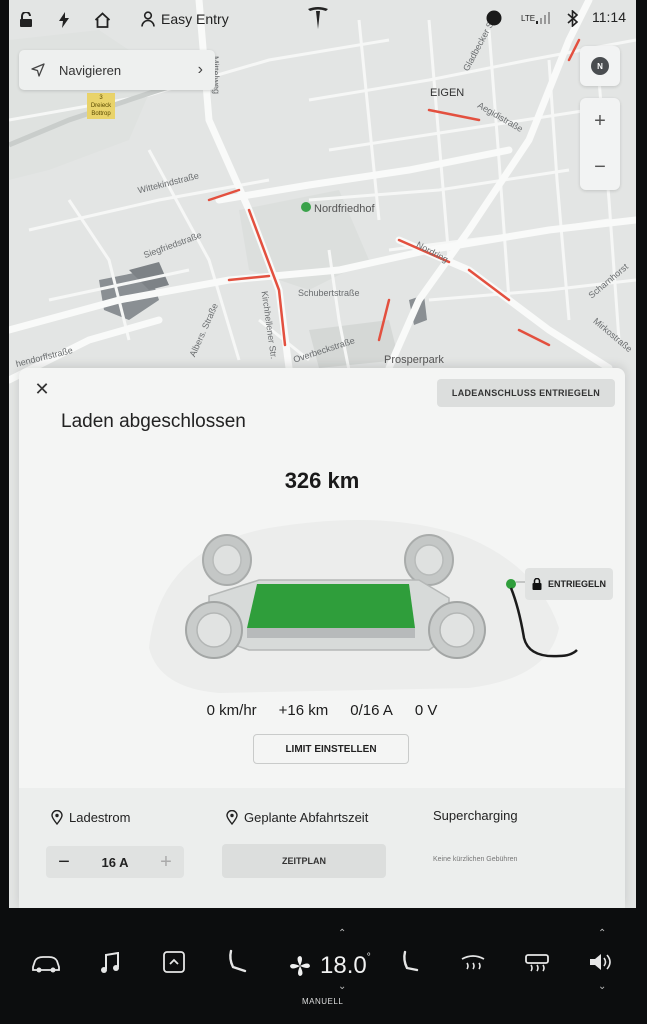  What do you see at coordinates (602, 986) in the screenshot?
I see `volume-down-chevron-icon: ⌄` at bounding box center [602, 986].